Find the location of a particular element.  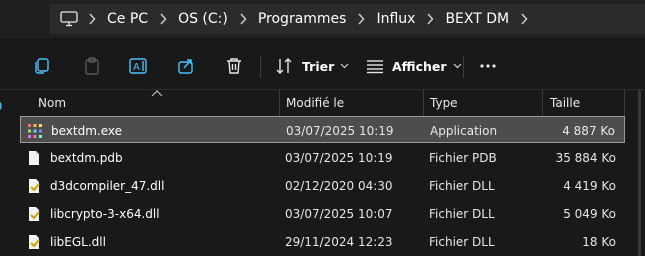

file-type: Fichier PDB is located at coordinates (463, 157).